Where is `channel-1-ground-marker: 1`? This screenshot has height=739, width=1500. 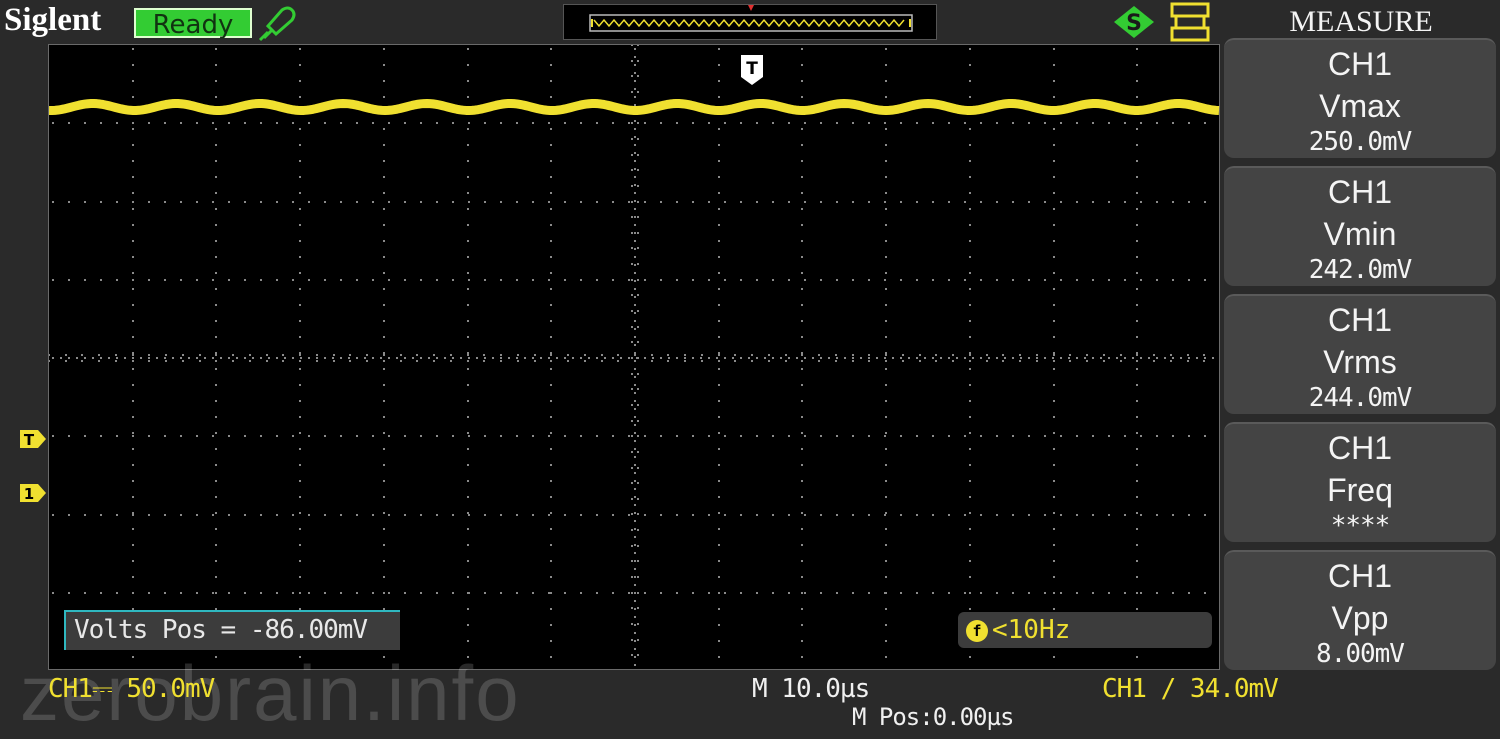 channel-1-ground-marker: 1 is located at coordinates (33, 493).